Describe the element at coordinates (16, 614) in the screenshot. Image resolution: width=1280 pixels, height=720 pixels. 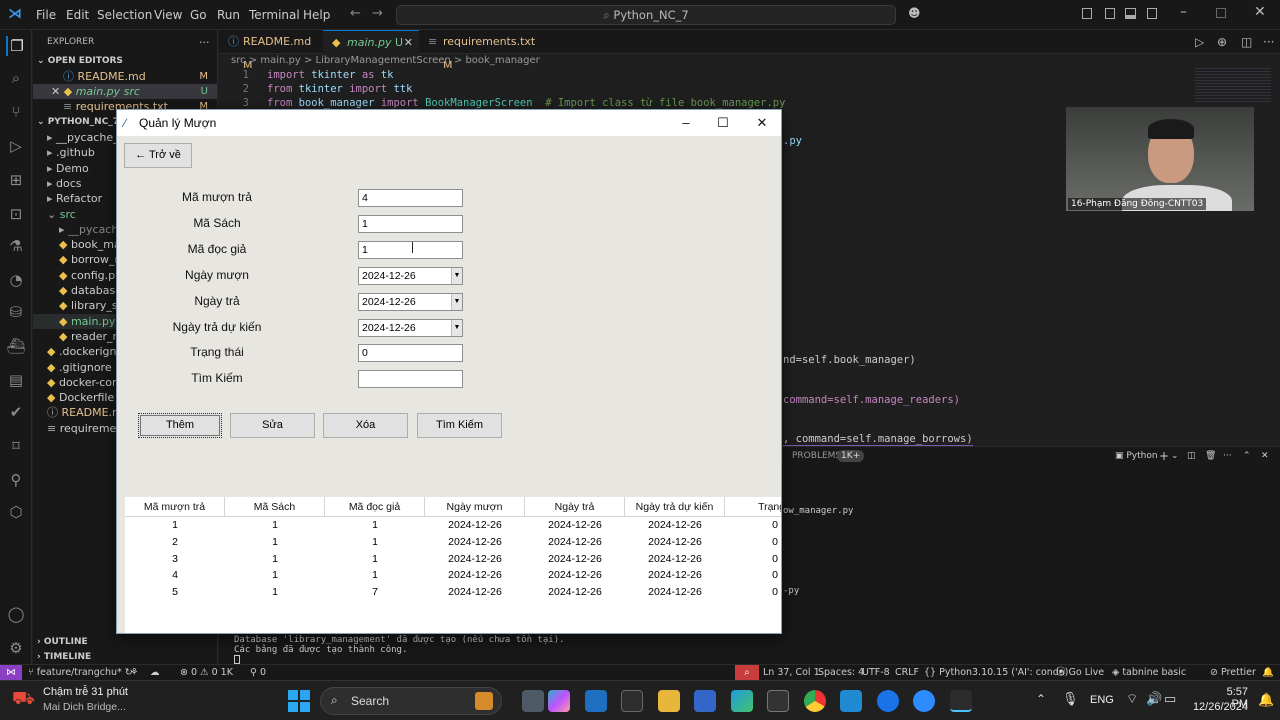
I see `account-icon: ◯` at that location.